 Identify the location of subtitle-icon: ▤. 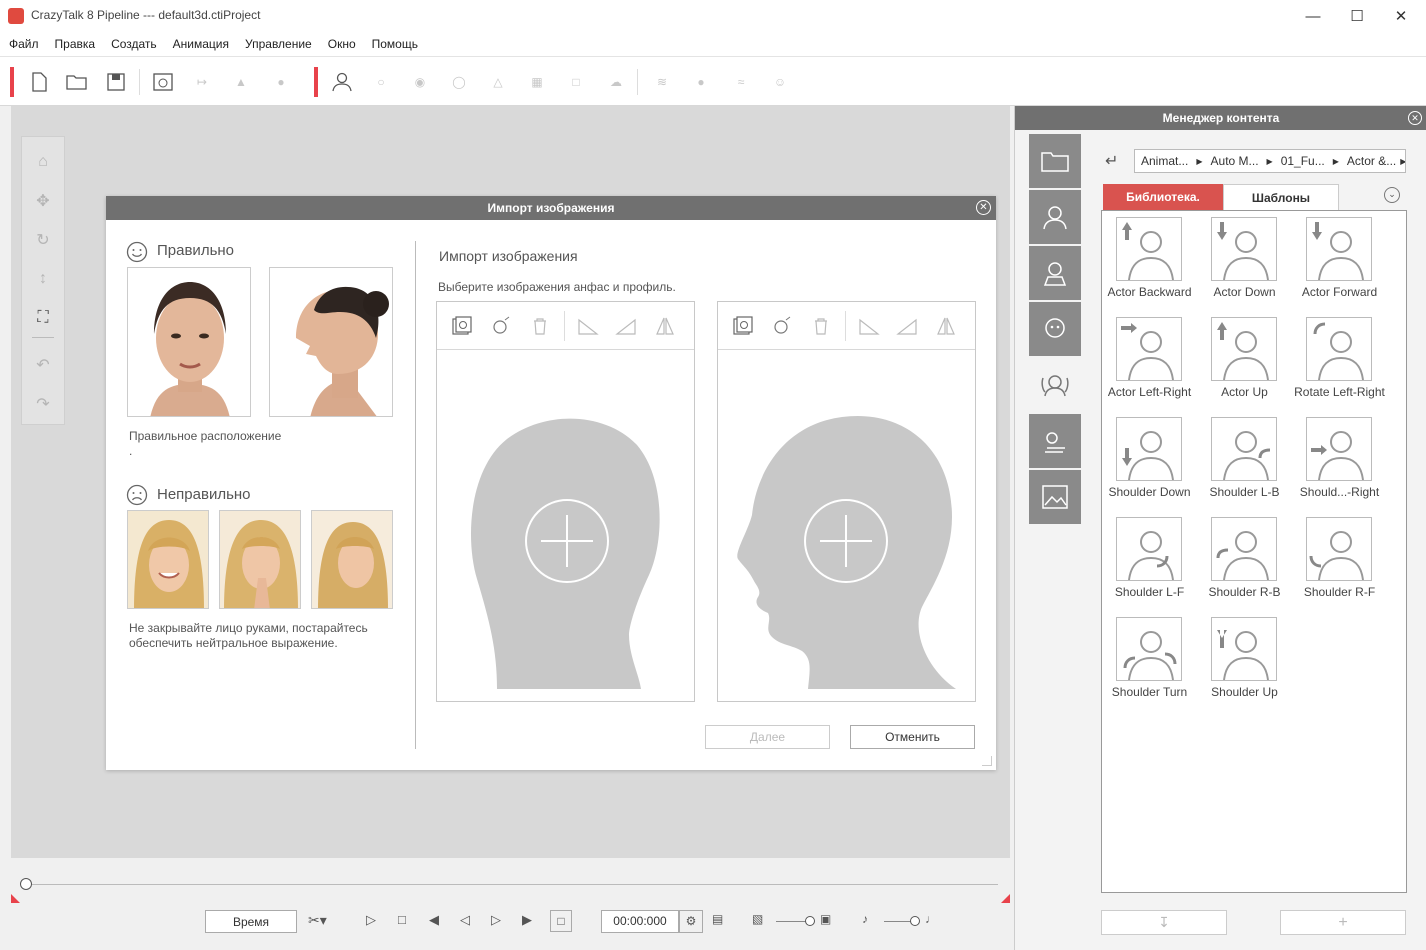
(717, 919).